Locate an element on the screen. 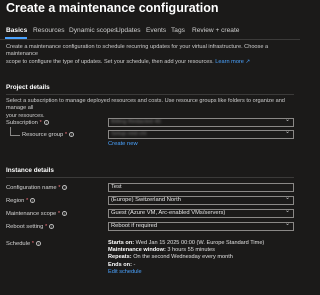 The width and height of the screenshot is (320, 295). region-label: Region * i is located at coordinates (21, 201).